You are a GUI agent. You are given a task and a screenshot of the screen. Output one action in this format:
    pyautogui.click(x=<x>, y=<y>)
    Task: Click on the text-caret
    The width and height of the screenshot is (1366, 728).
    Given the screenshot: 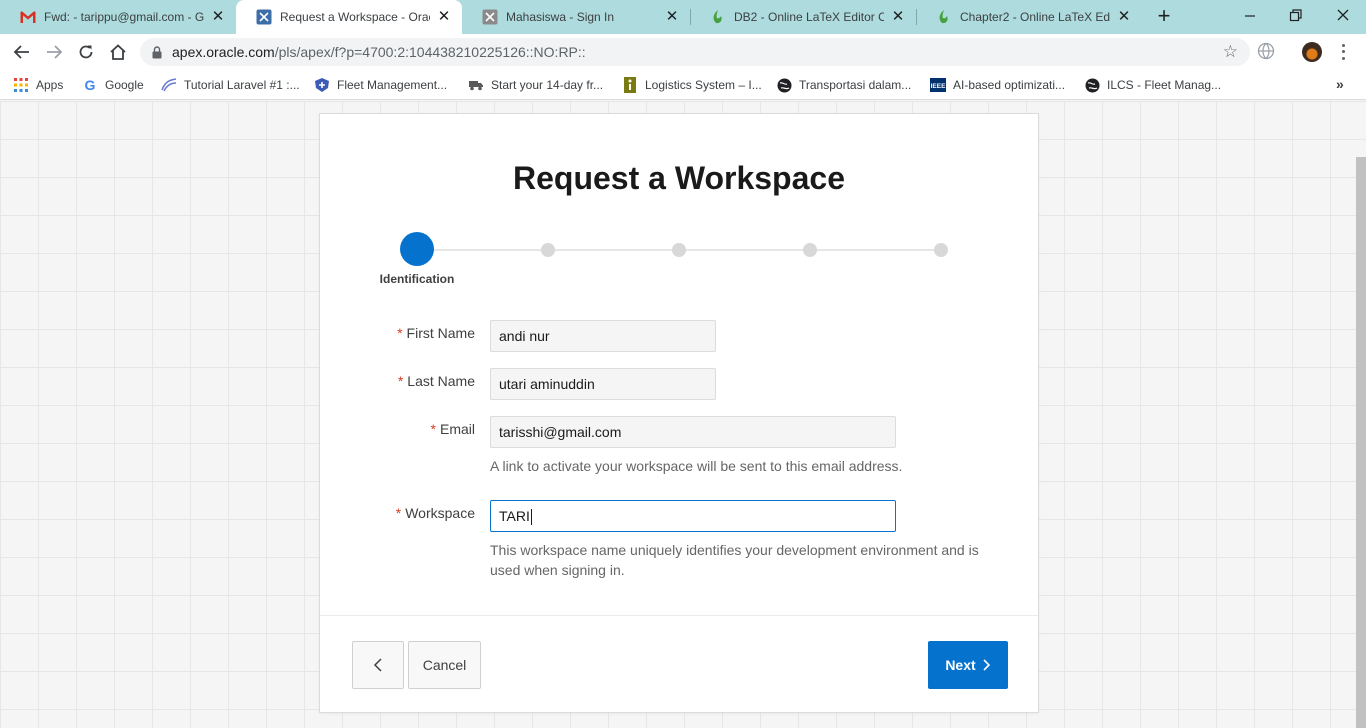 What is the action you would take?
    pyautogui.click(x=531, y=517)
    